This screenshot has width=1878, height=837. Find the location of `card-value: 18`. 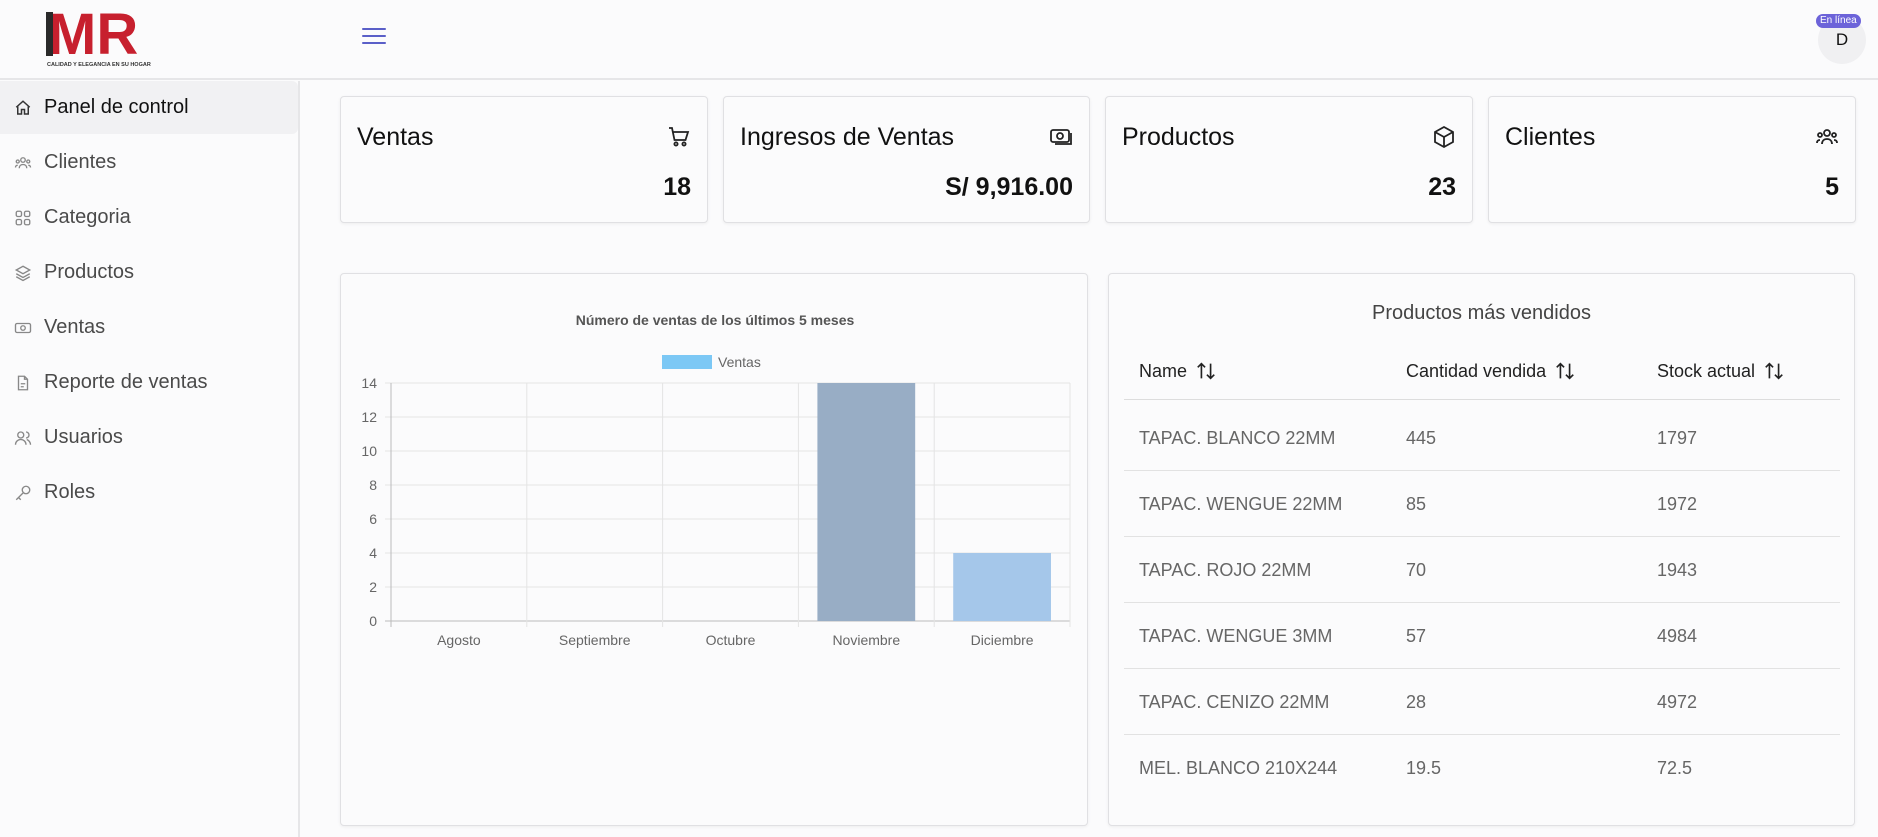

card-value: 18 is located at coordinates (677, 187).